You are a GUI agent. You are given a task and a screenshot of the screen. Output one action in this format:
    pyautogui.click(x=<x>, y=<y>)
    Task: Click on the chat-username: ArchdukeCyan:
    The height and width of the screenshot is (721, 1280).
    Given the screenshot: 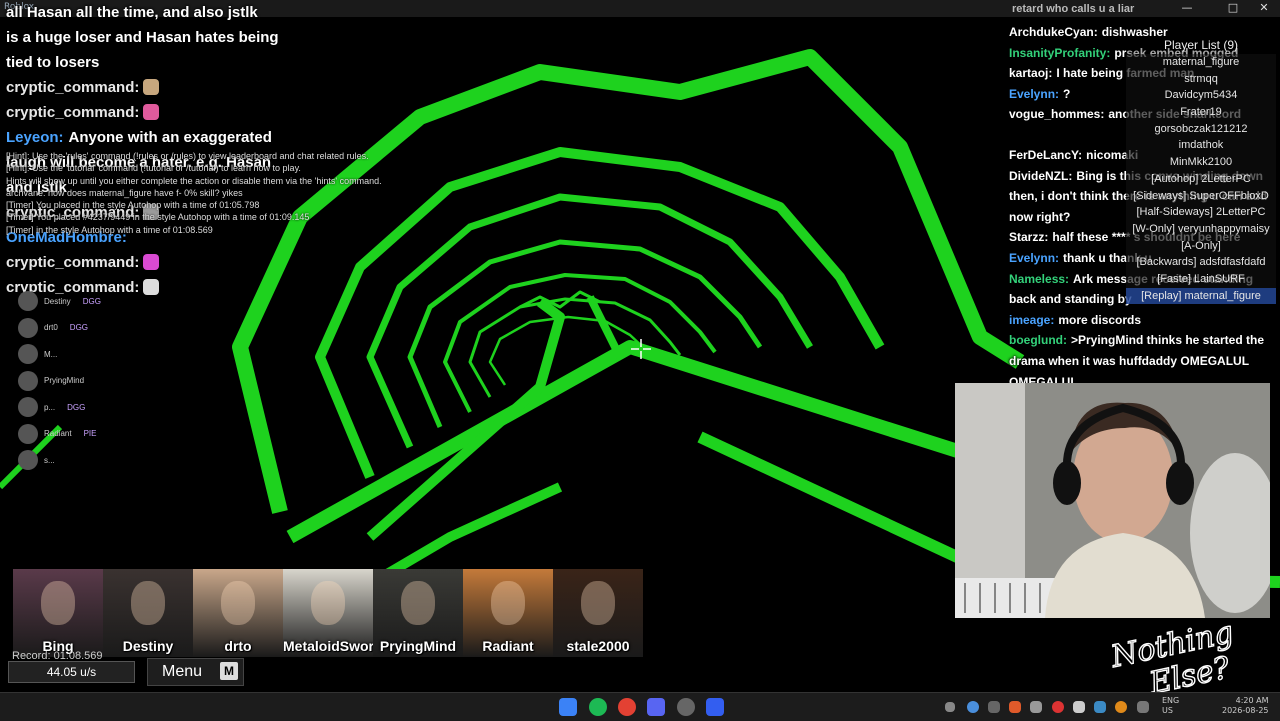 What is the action you would take?
    pyautogui.click(x=1053, y=32)
    